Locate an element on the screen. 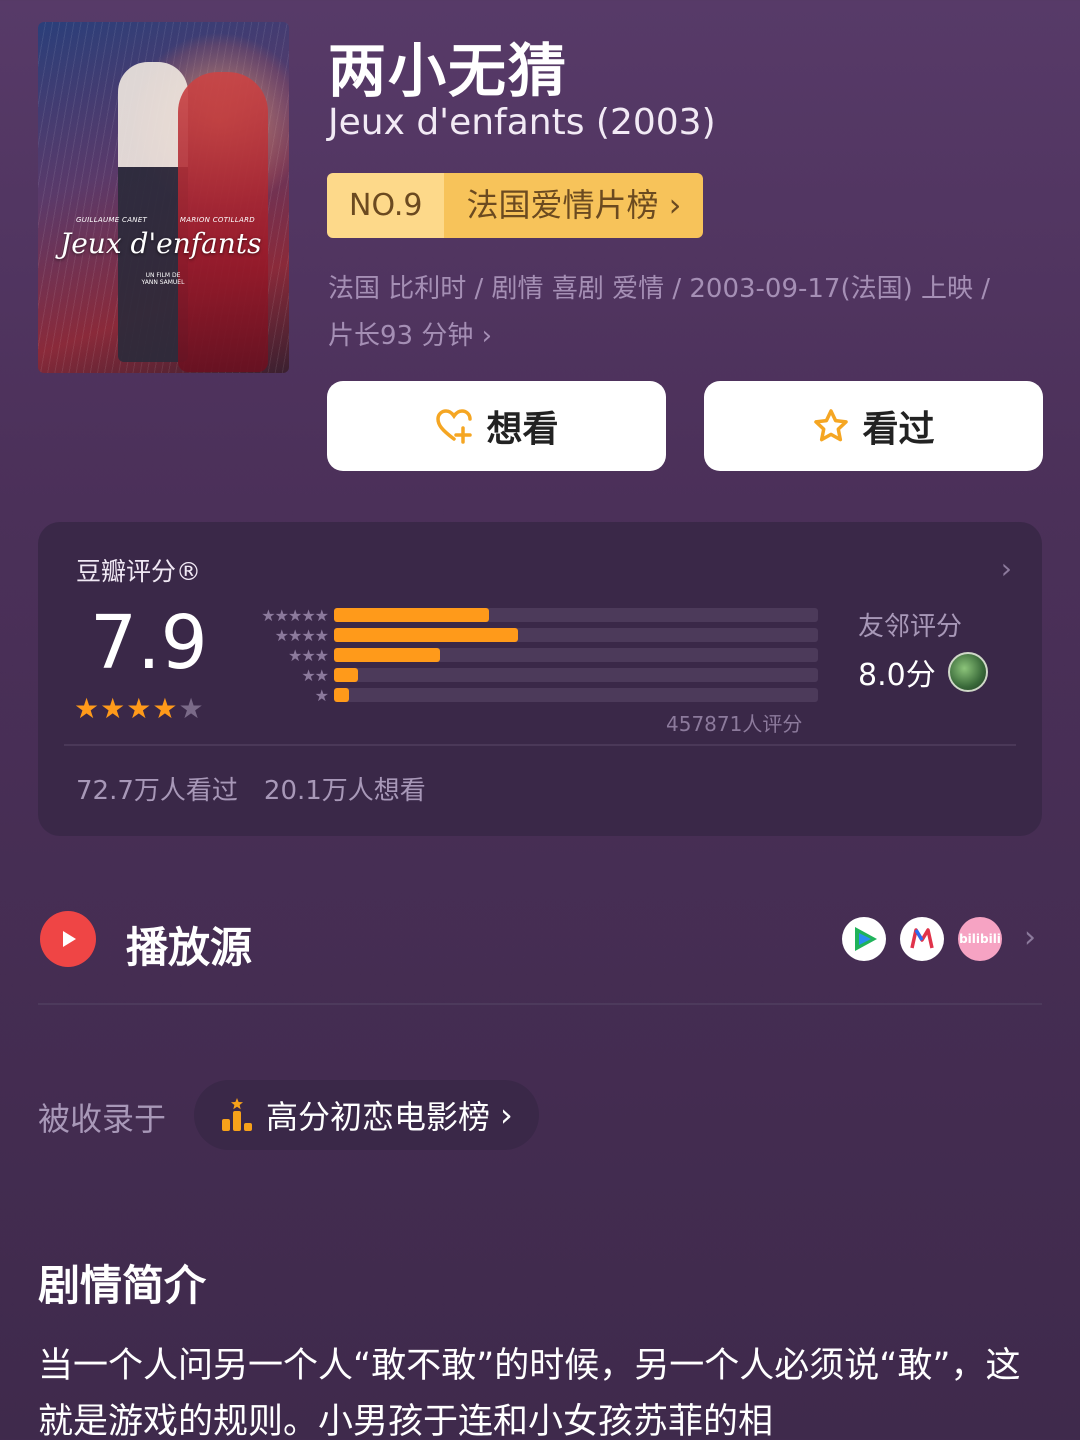 The height and width of the screenshot is (1440, 1080). synopsis-title: 剧情简介 is located at coordinates (122, 1285).